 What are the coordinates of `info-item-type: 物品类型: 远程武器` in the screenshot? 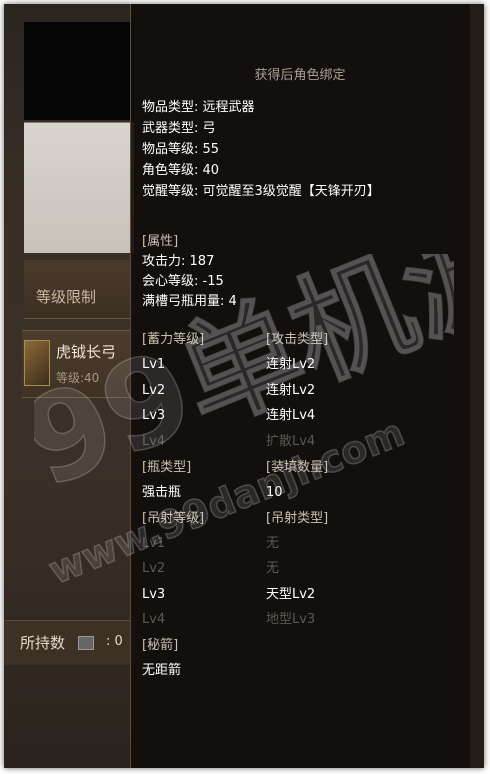 It's located at (198, 107).